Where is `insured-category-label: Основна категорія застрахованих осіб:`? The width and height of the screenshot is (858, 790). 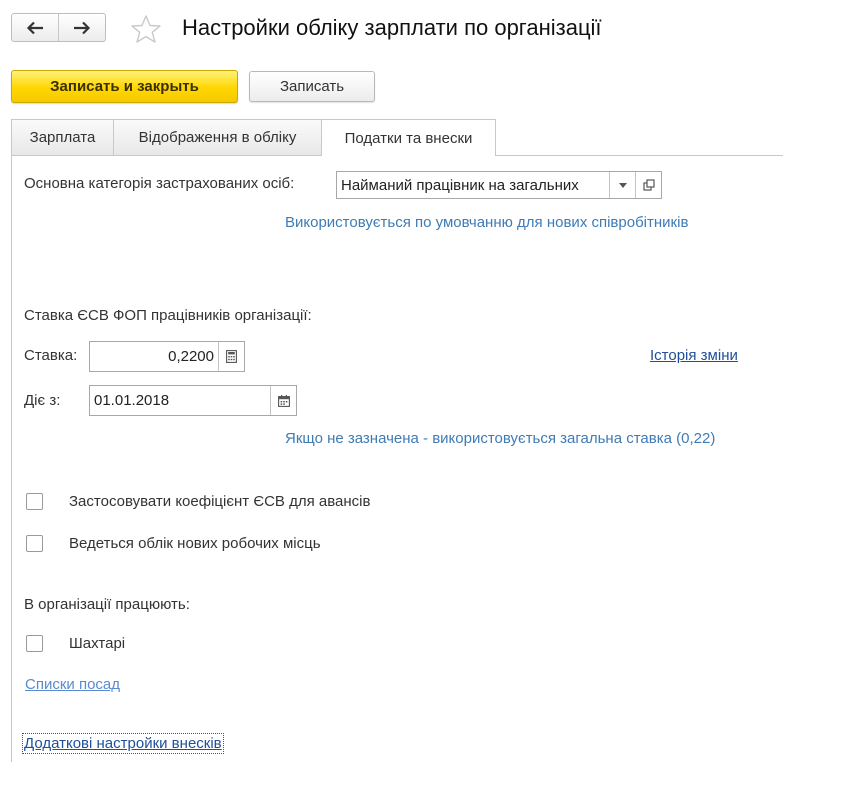
insured-category-label: Основна категорія застрахованих осіб: is located at coordinates (159, 183).